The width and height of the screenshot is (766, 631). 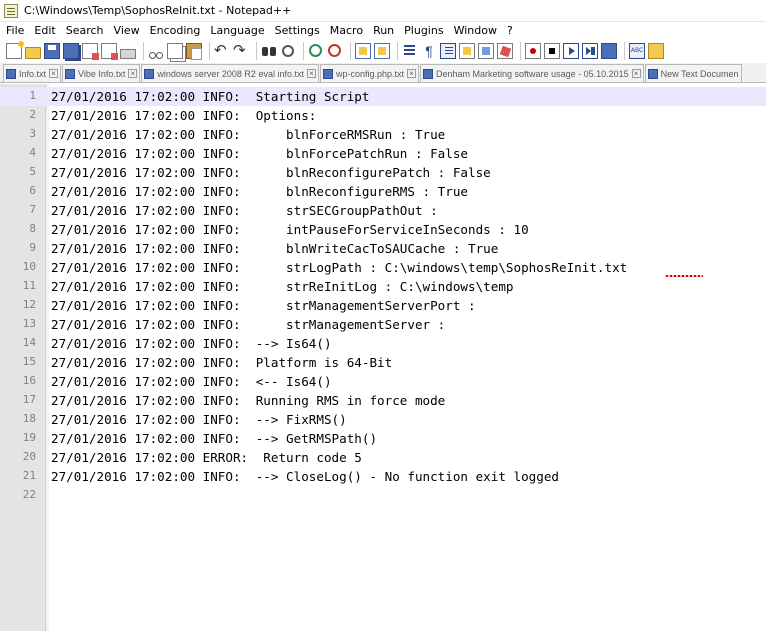 What do you see at coordinates (45, 30) in the screenshot?
I see `menu-edit: Edit` at bounding box center [45, 30].